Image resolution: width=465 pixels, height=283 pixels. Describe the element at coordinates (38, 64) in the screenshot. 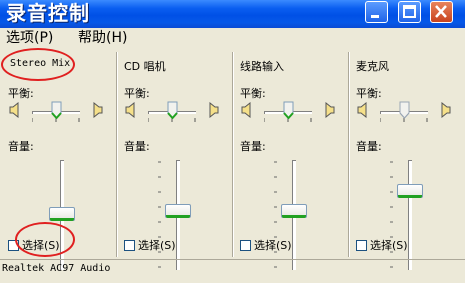

I see `annotation-ellipse-stereo-mix` at that location.